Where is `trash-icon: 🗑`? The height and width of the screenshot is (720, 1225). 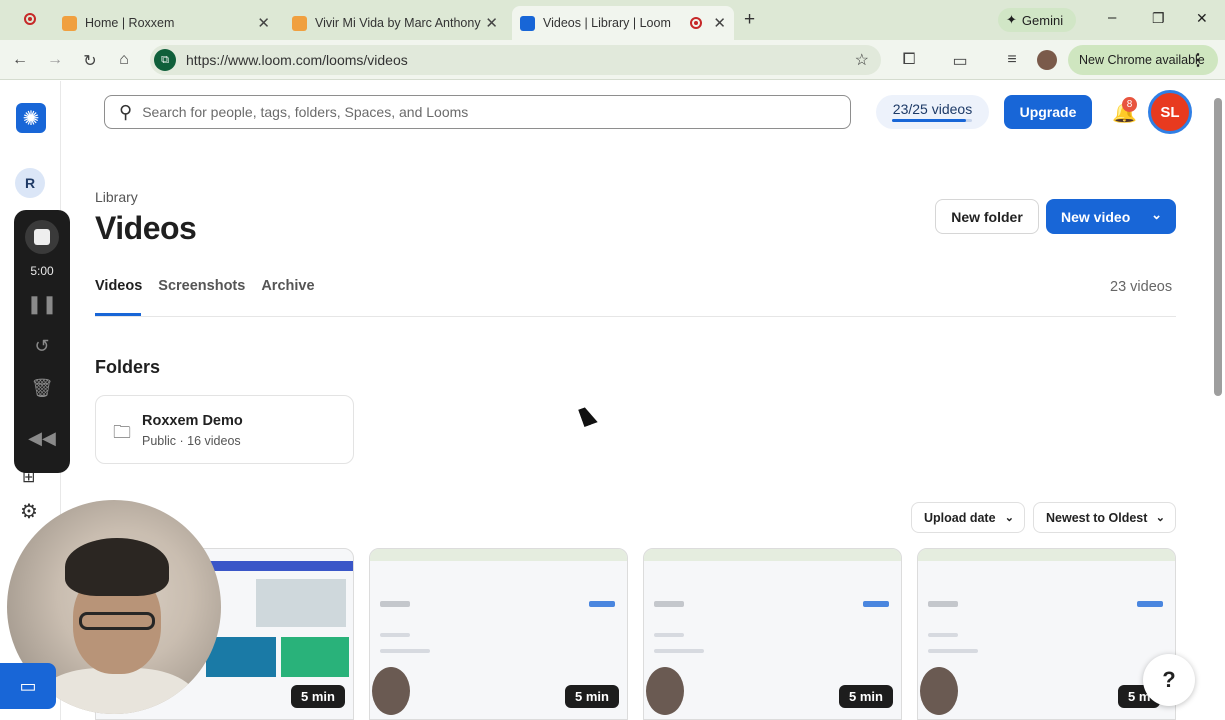
trash-icon: 🗑 is located at coordinates (42, 388).